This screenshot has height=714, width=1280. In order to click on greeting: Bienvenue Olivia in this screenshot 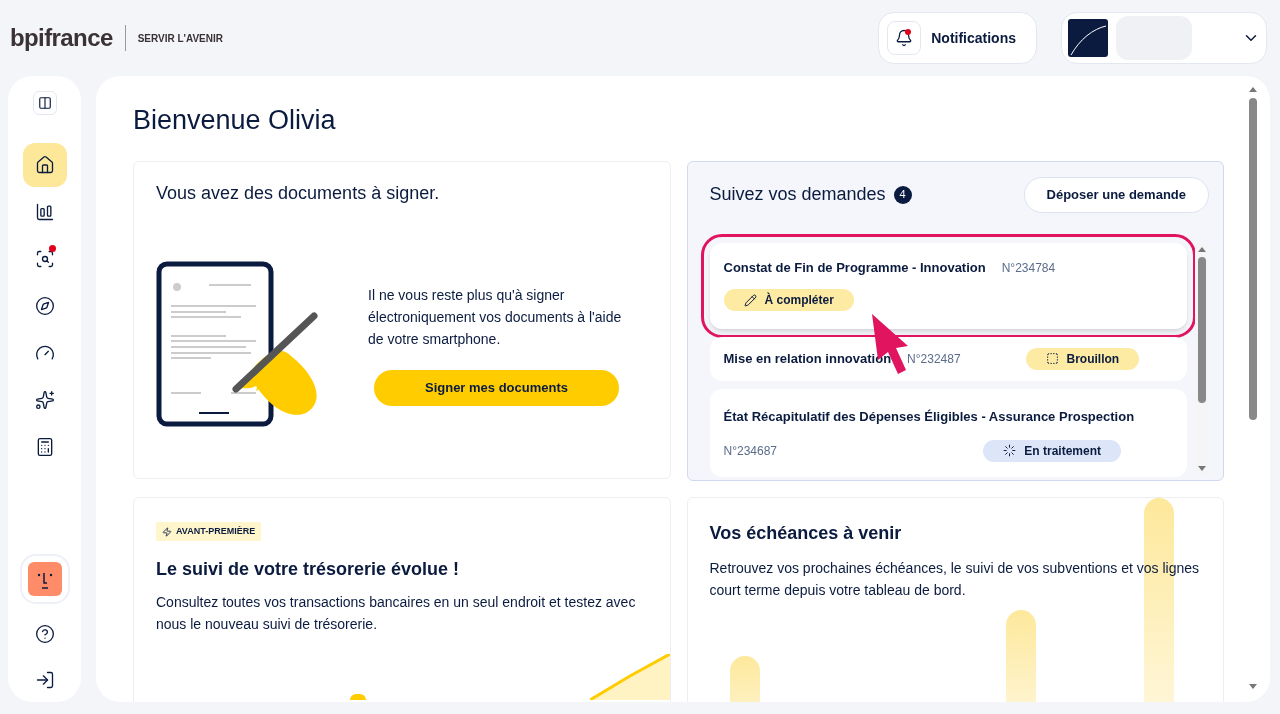, I will do `click(235, 120)`.